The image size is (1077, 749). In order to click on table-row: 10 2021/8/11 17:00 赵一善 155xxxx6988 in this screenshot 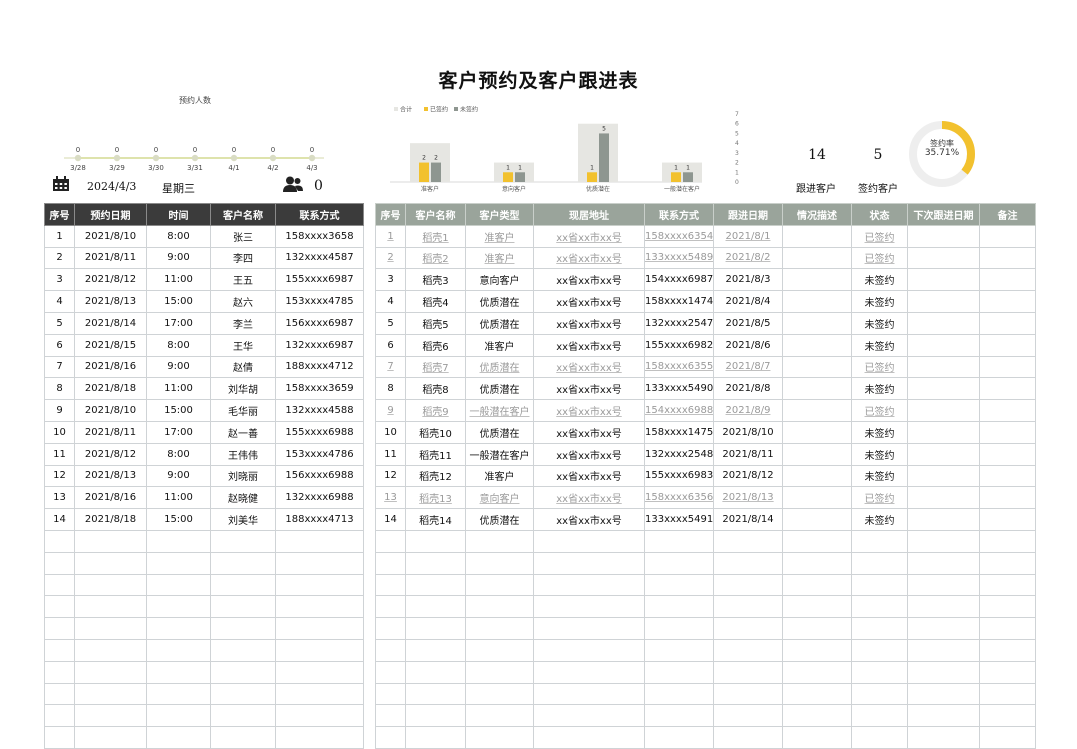, I will do `click(204, 432)`.